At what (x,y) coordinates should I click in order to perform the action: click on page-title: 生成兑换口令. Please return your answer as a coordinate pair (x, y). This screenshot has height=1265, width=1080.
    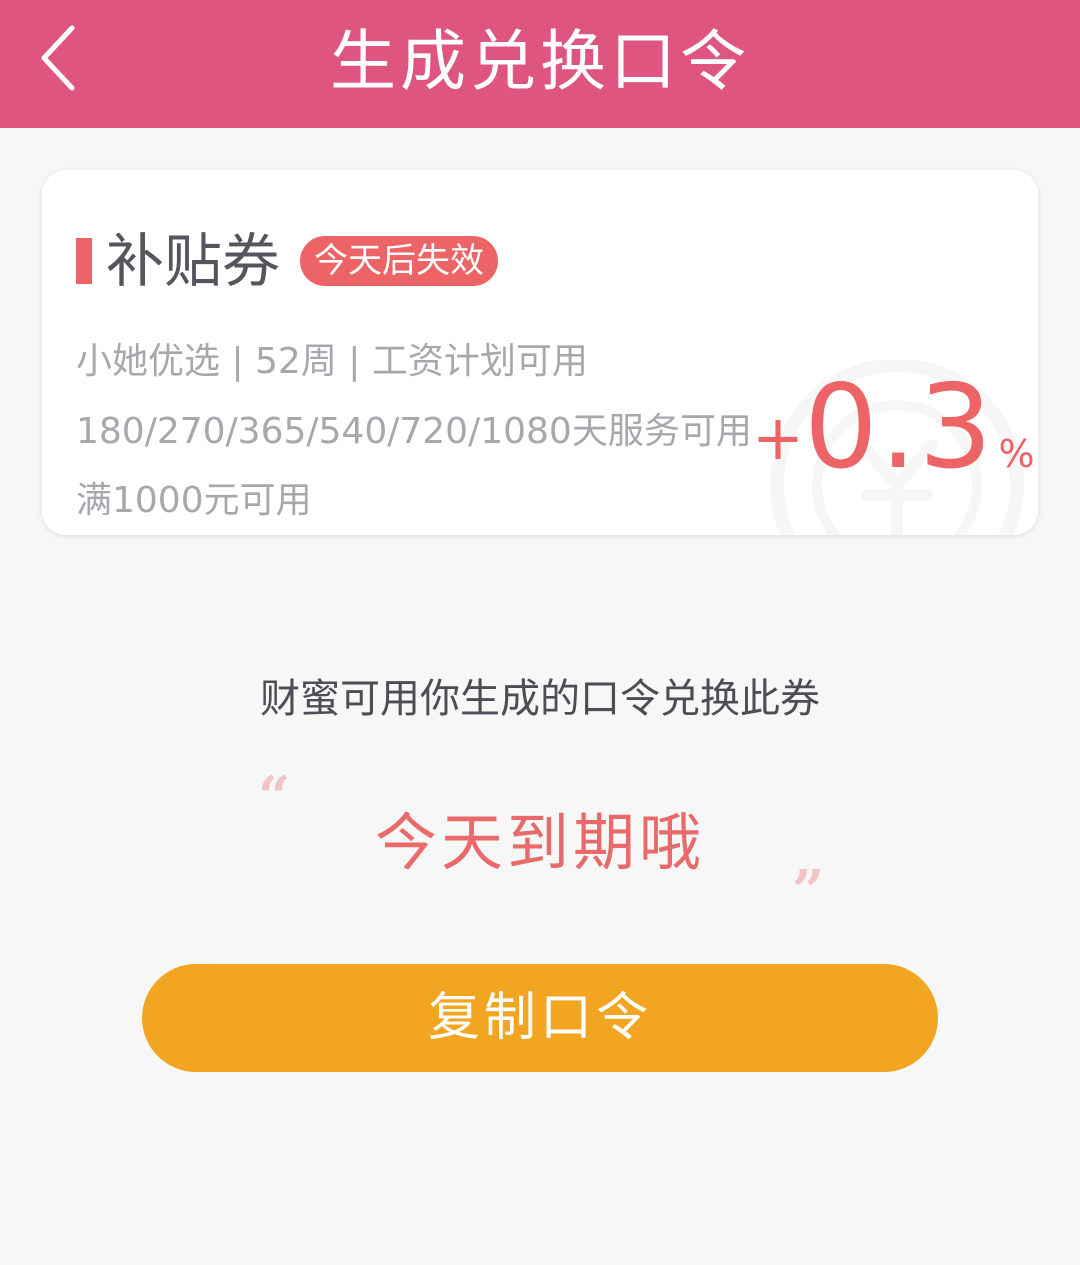
    Looking at the image, I should click on (540, 61).